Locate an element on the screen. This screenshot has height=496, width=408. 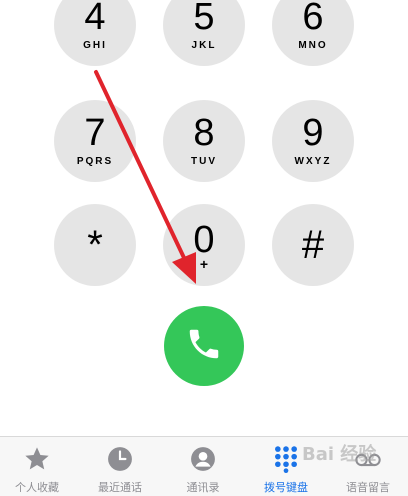
key-4: 4 GHI is located at coordinates (95, 33).